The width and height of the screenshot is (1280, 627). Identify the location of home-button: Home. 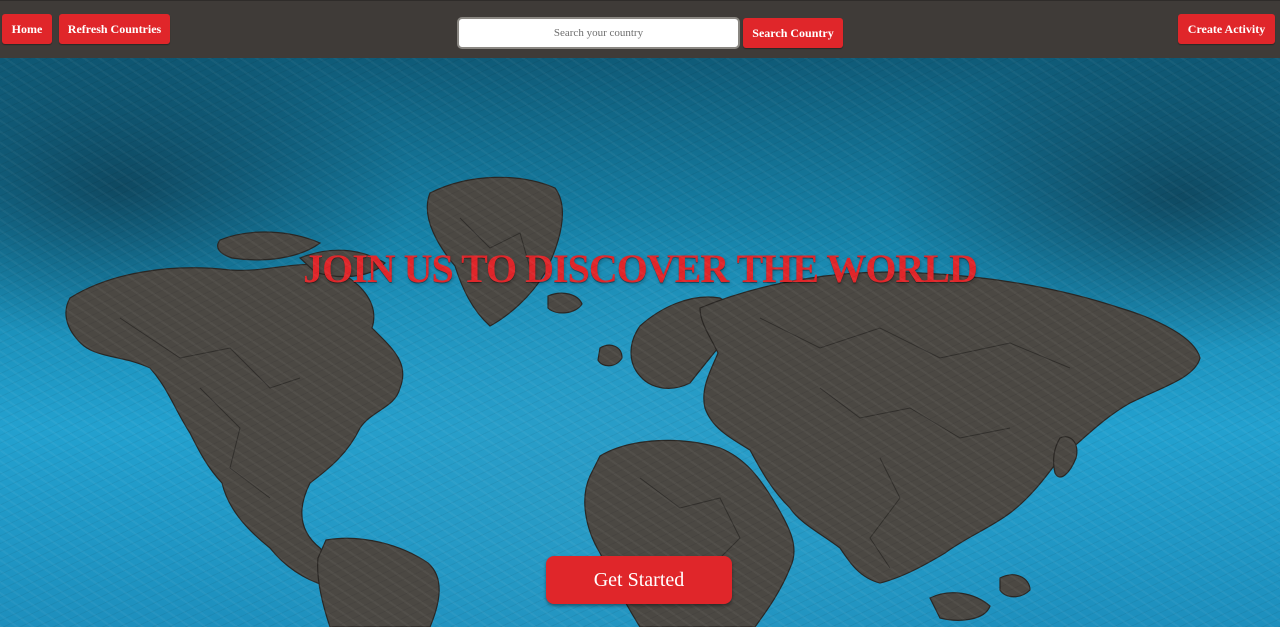
(27, 29).